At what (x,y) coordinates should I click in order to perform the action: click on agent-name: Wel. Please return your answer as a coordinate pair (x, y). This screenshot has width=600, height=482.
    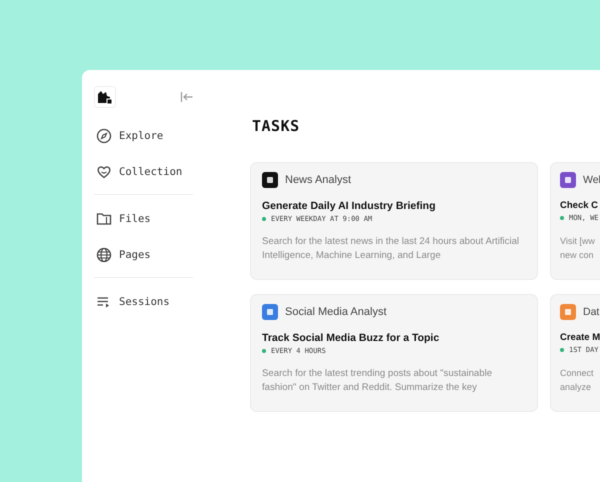
    Looking at the image, I should click on (591, 180).